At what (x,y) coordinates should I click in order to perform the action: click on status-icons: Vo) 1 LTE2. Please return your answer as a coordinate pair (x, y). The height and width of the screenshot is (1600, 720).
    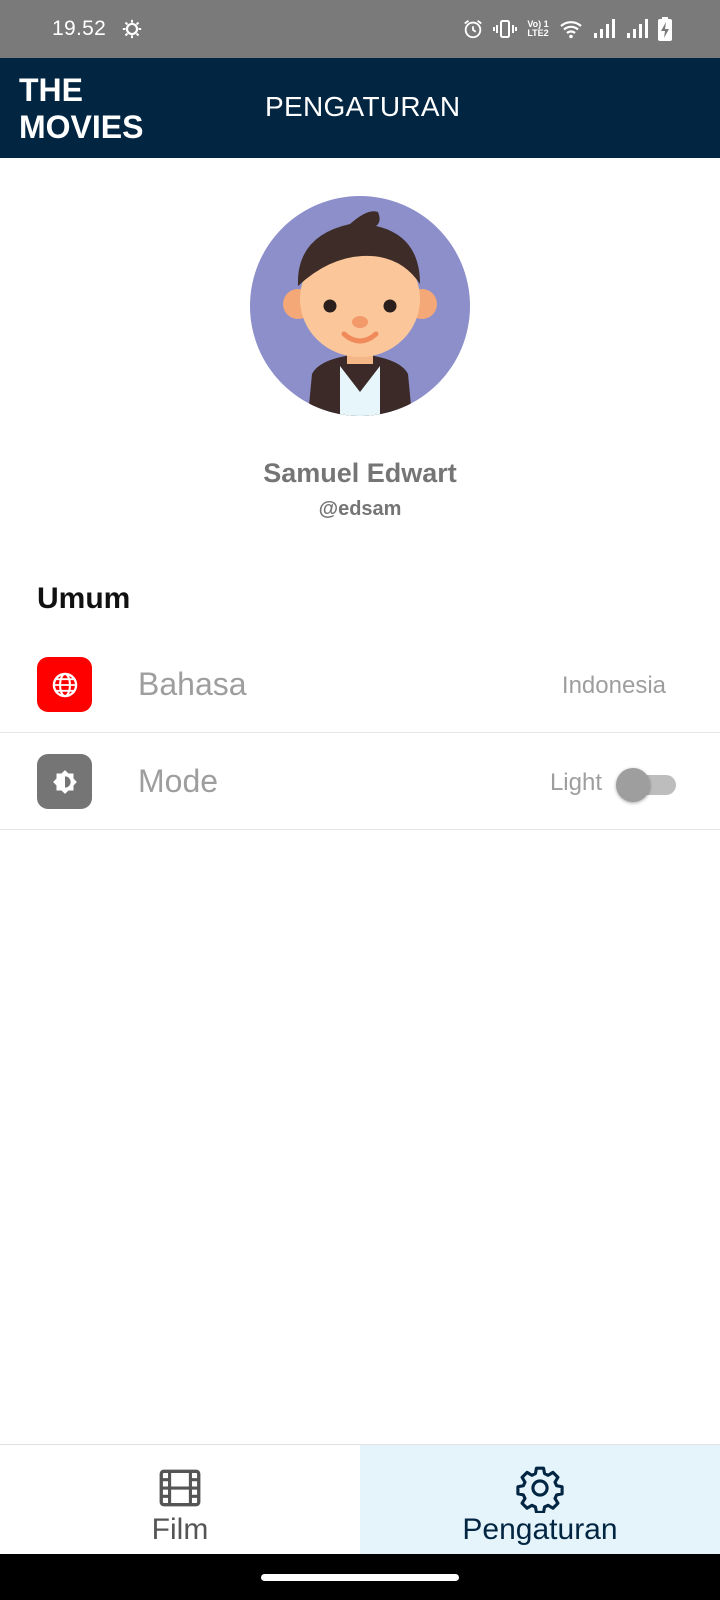
    Looking at the image, I should click on (567, 29).